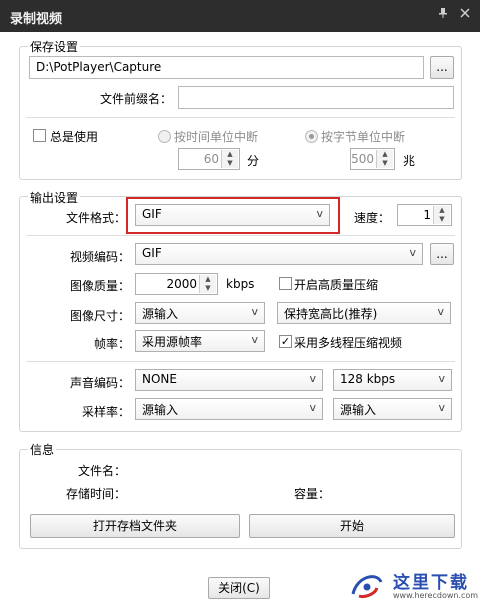 The height and width of the screenshot is (606, 480). Describe the element at coordinates (181, 284) in the screenshot. I see `quality-value: 2000` at that location.